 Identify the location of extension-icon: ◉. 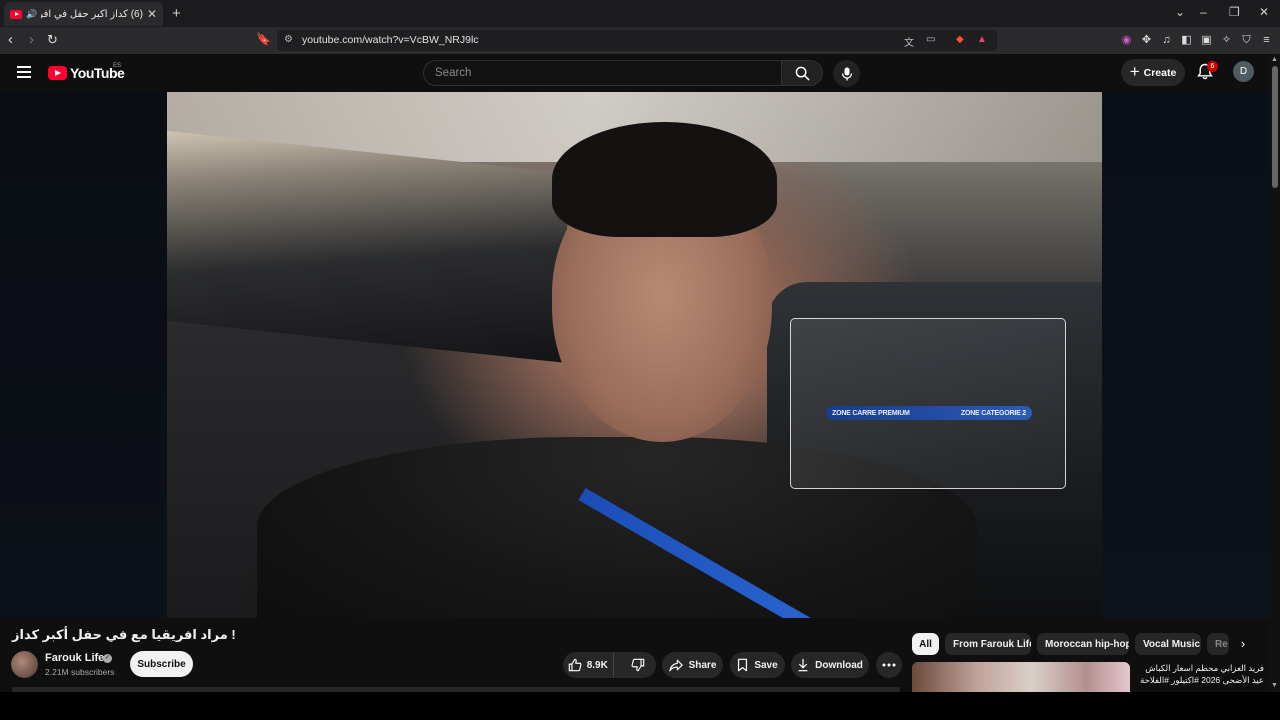
(1126, 40).